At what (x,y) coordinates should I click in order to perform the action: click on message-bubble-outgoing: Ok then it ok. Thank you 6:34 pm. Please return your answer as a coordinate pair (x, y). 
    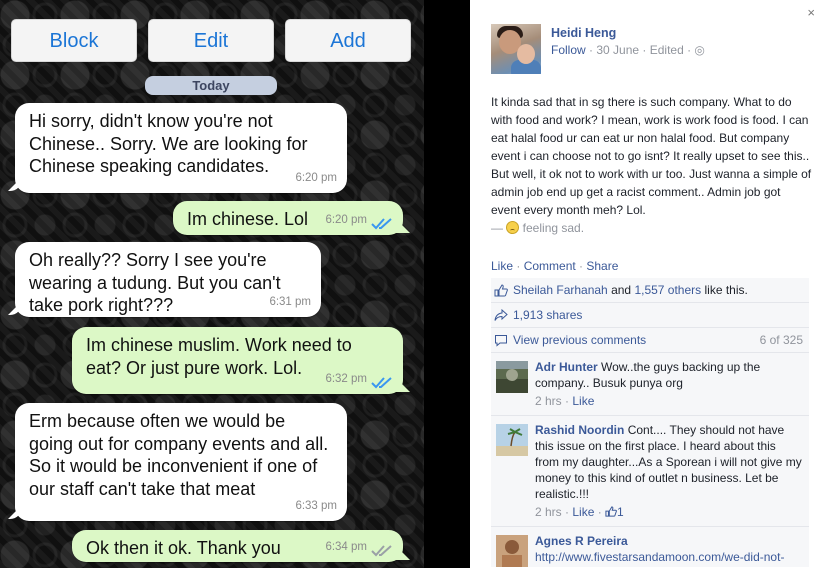
    Looking at the image, I should click on (237, 546).